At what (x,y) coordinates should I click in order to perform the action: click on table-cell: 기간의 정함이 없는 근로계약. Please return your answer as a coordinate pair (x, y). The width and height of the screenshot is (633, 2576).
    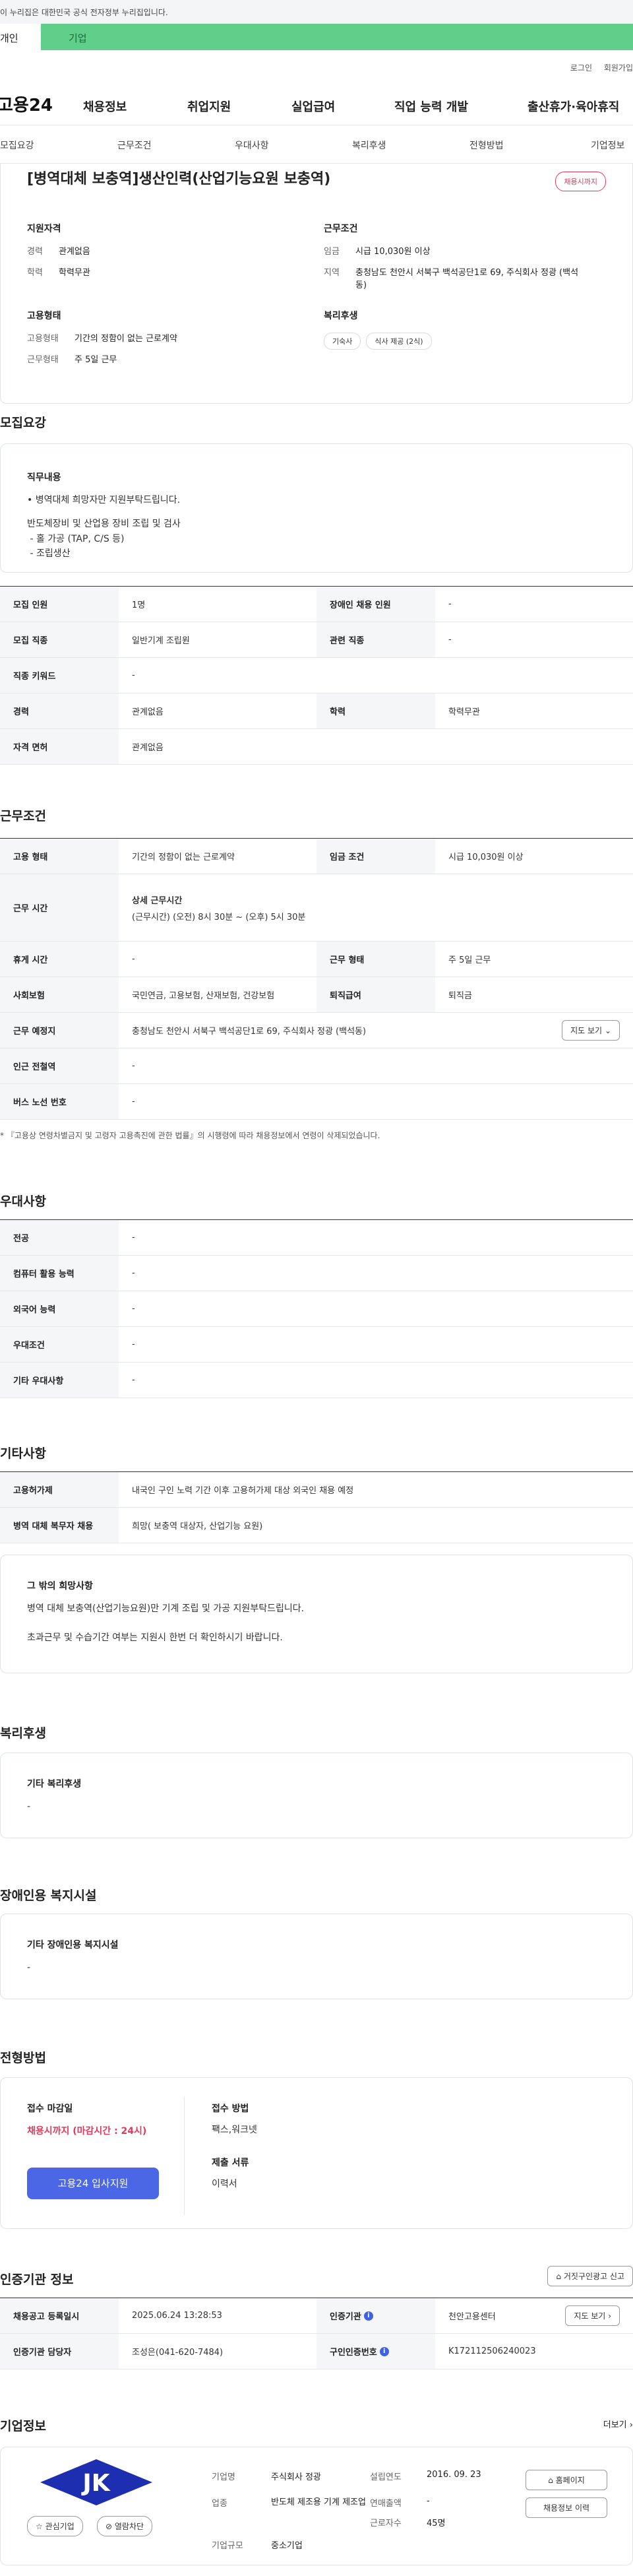
    Looking at the image, I should click on (183, 857).